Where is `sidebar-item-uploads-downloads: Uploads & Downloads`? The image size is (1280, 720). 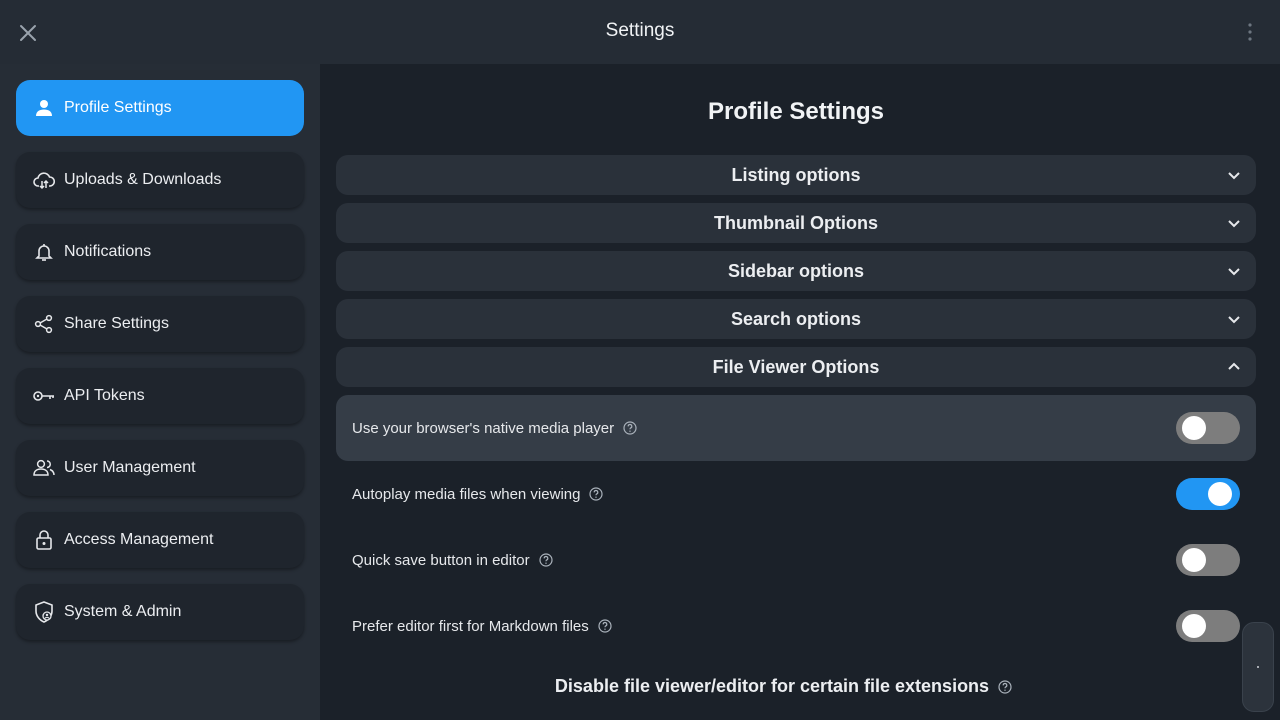 sidebar-item-uploads-downloads: Uploads & Downloads is located at coordinates (160, 180).